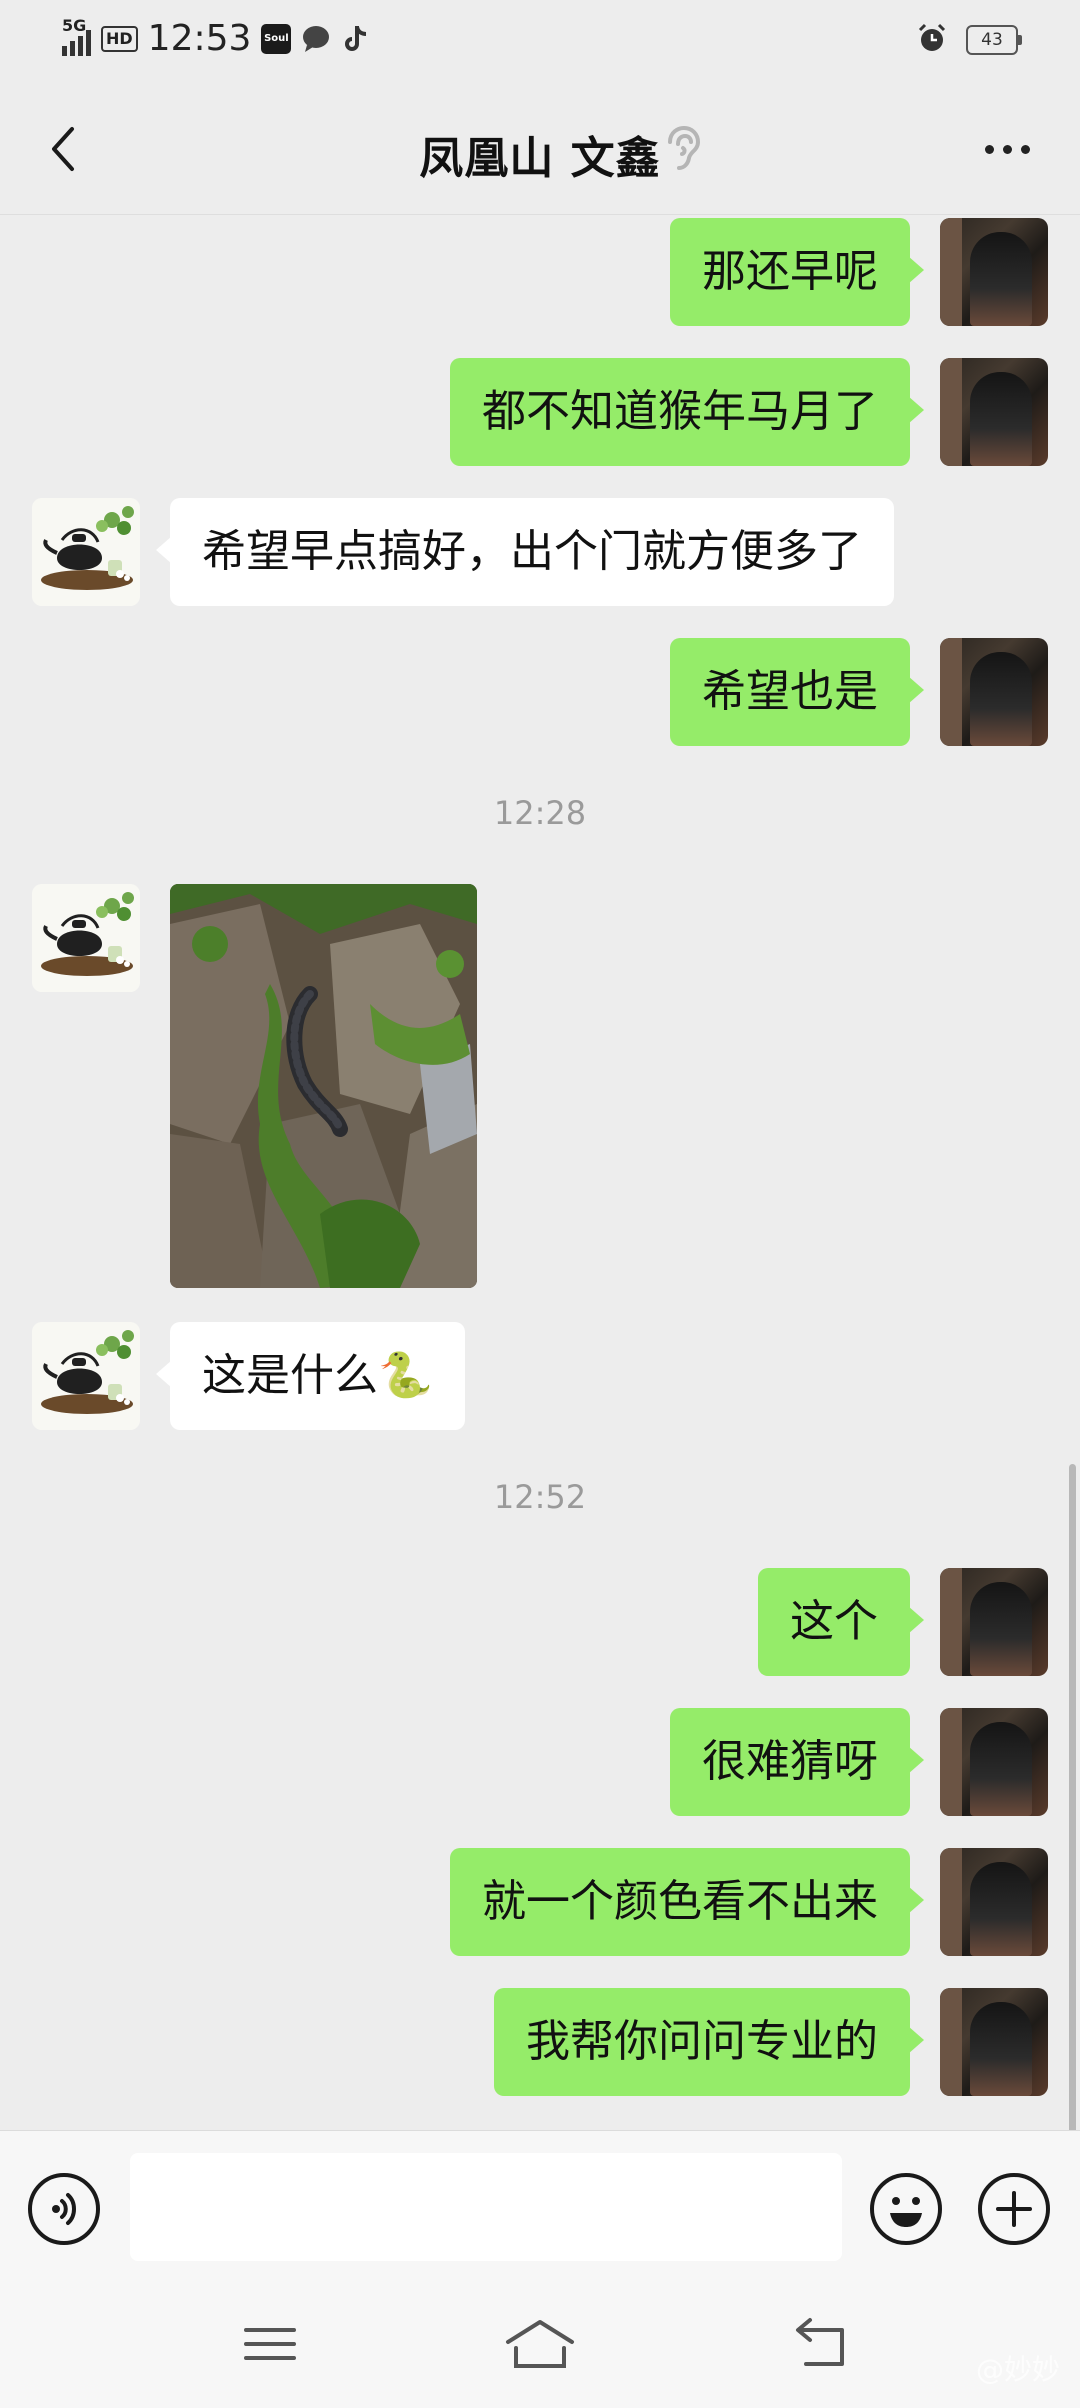 This screenshot has width=1080, height=2408. I want to click on message-bubble: 就一个颜色看不出来, so click(687, 1902).